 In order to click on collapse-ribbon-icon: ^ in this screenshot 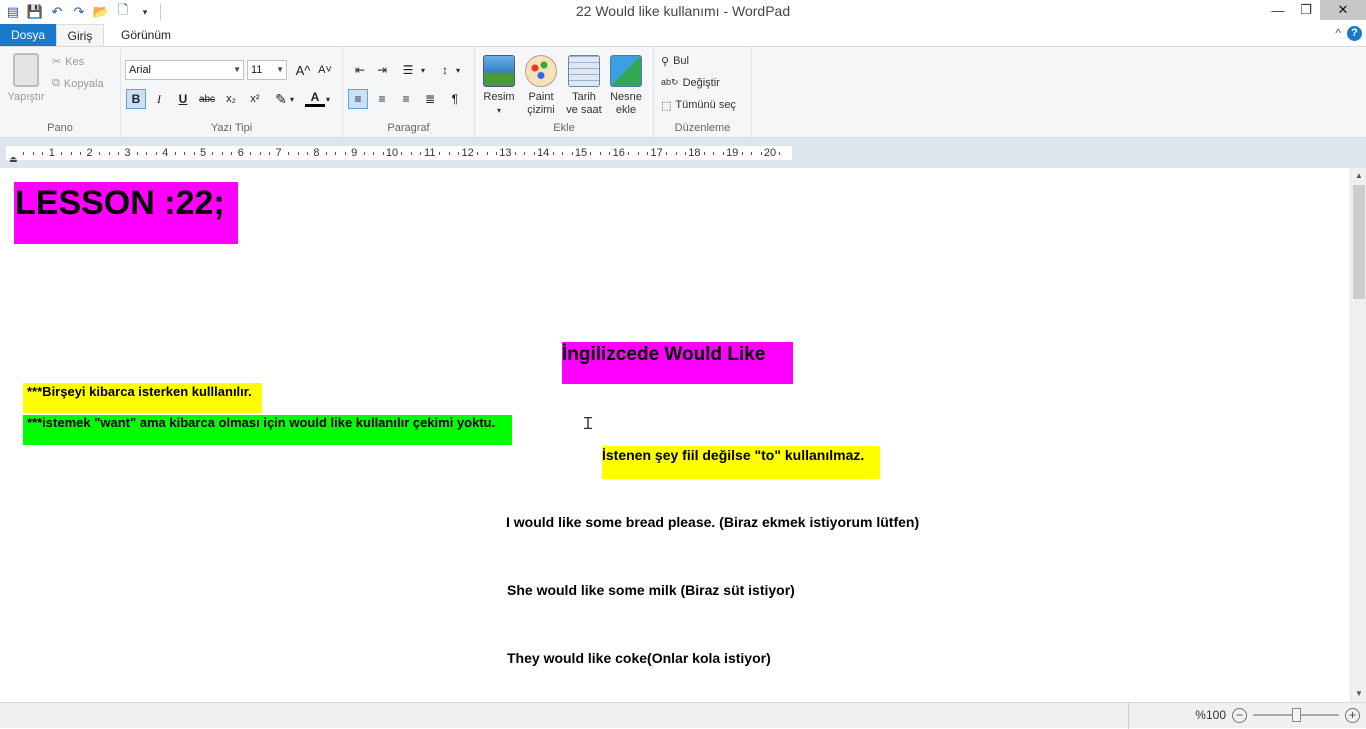, I will do `click(1338, 33)`.